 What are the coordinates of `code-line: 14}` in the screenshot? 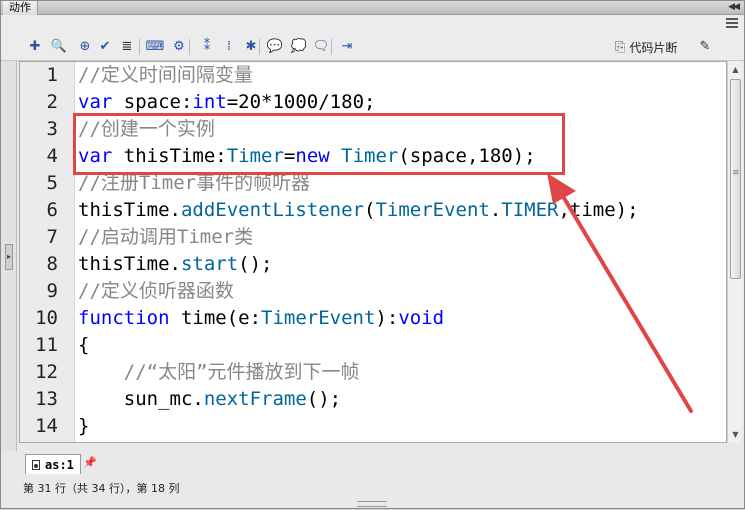 It's located at (373, 426).